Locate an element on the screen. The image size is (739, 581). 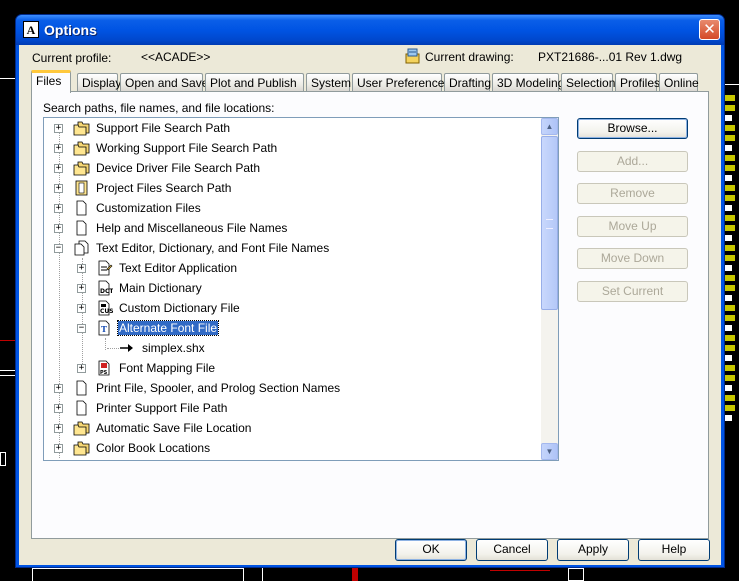
tab-drafting: Drafting is located at coordinates (467, 82).